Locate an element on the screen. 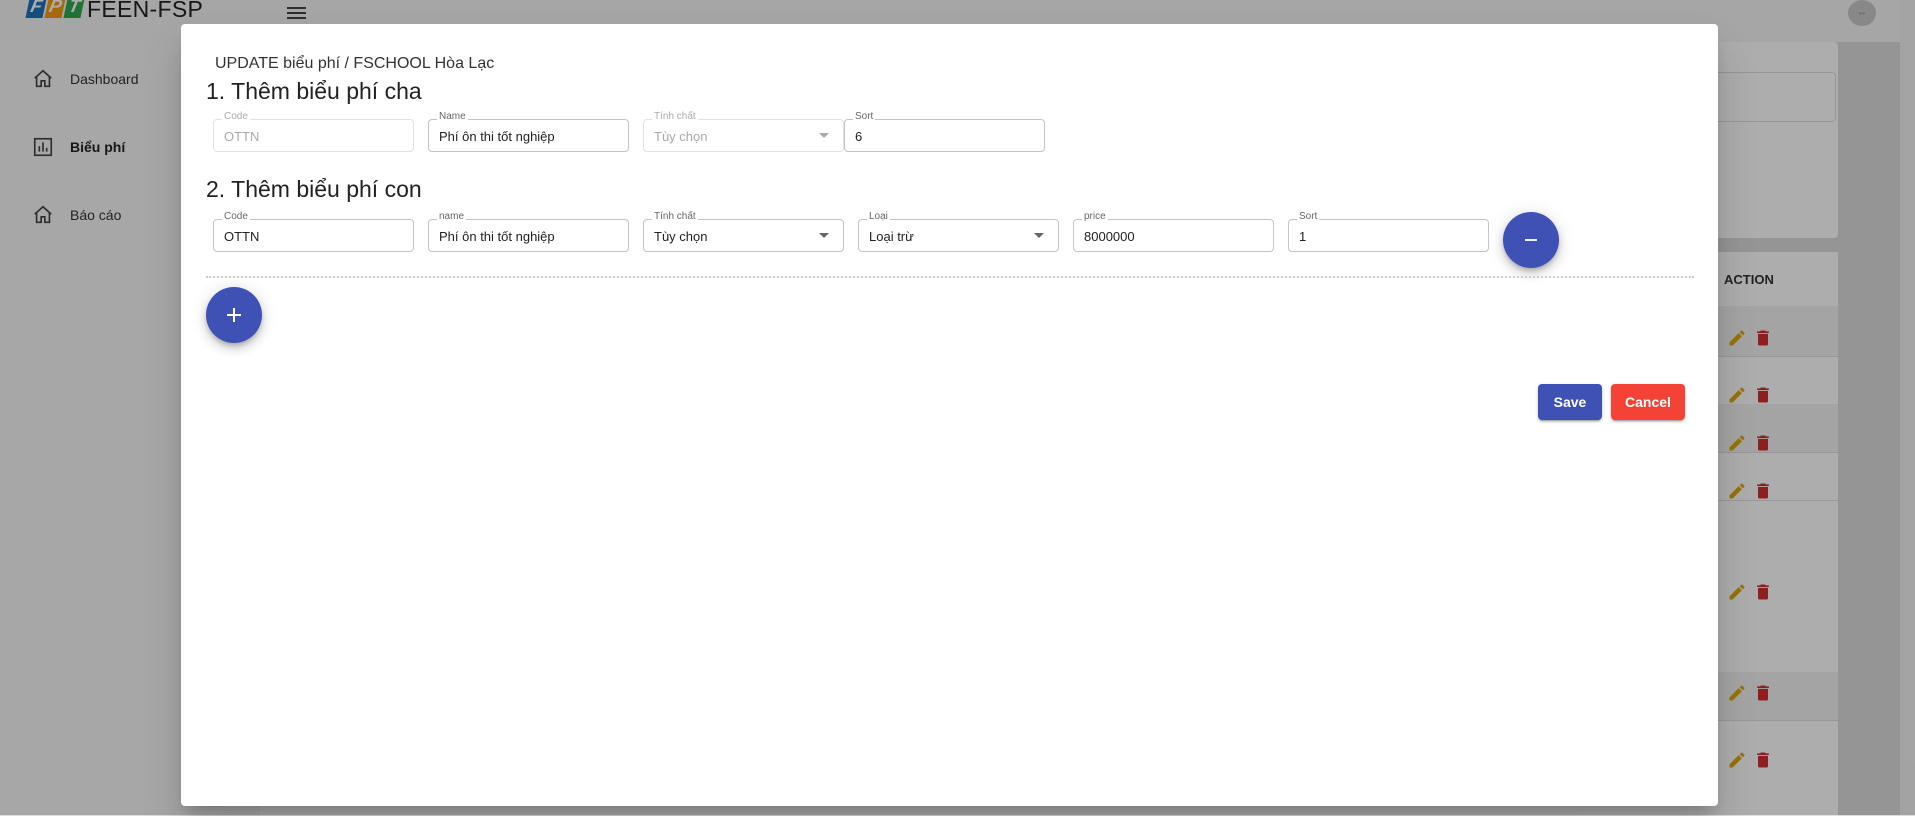 The height and width of the screenshot is (816, 1915). plus-icon is located at coordinates (234, 315).